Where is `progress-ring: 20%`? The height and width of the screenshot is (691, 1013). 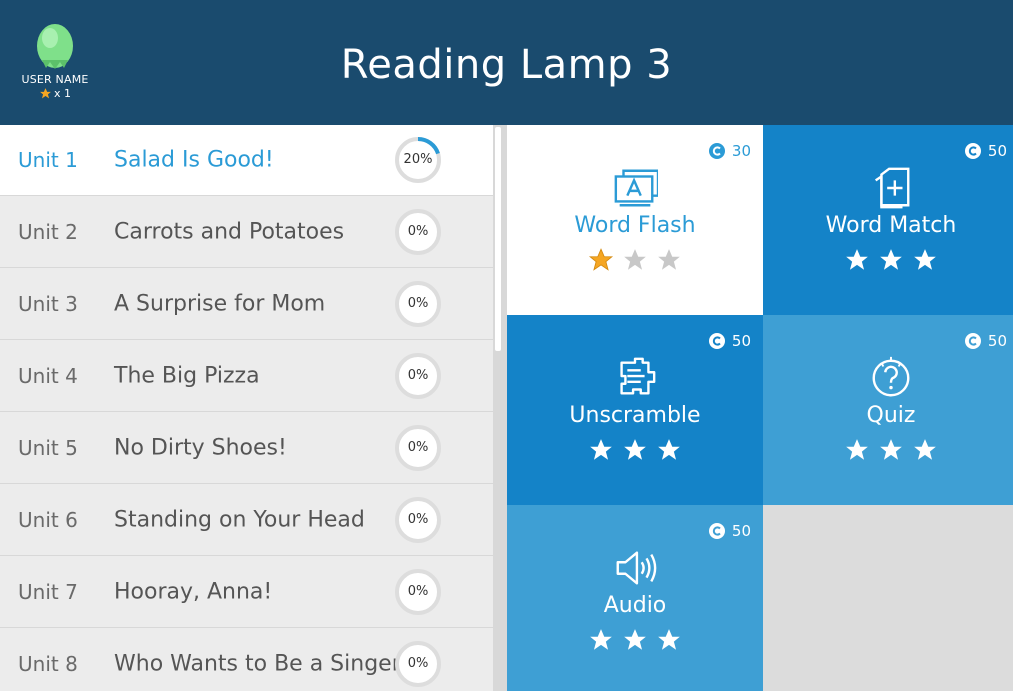 progress-ring: 20% is located at coordinates (418, 160).